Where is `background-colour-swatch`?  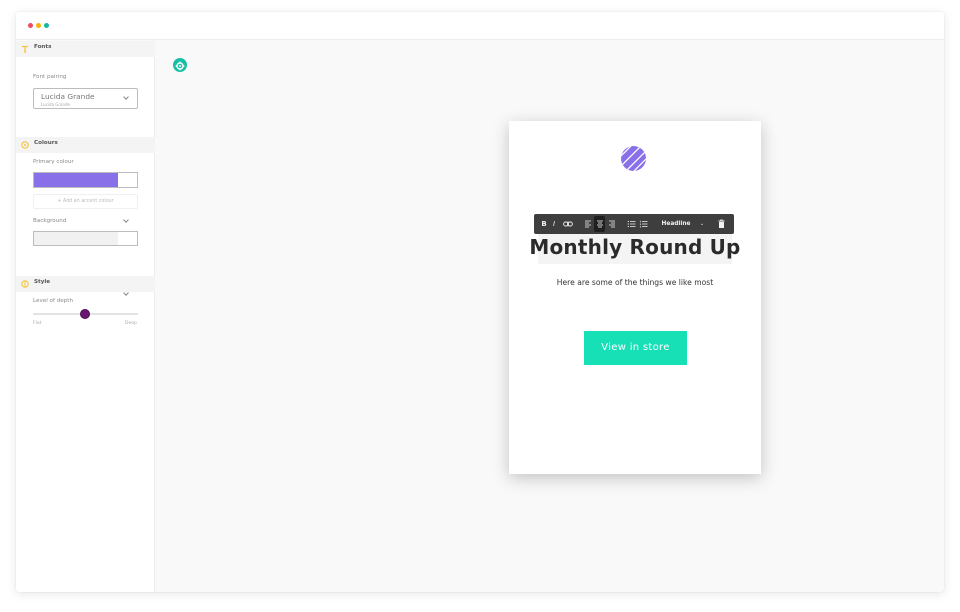 background-colour-swatch is located at coordinates (85, 238).